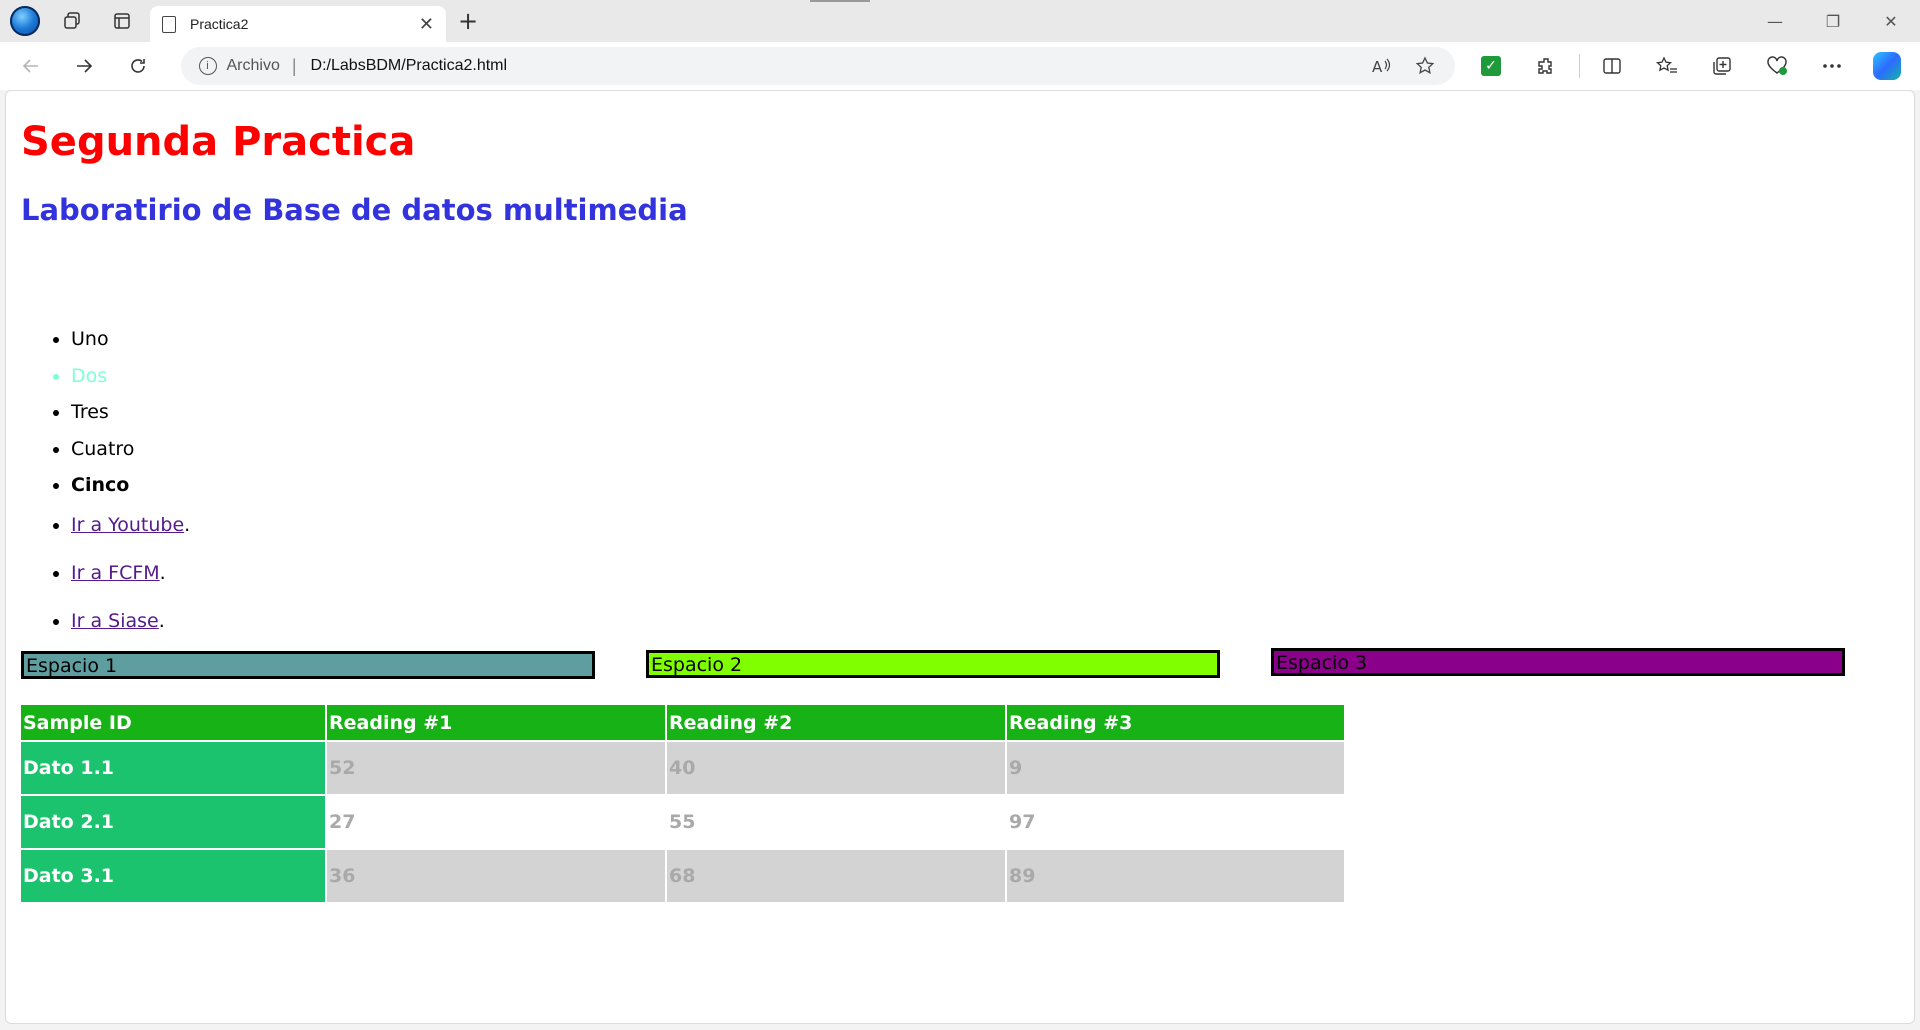 This screenshot has height=1030, width=1920. Describe the element at coordinates (1491, 66) in the screenshot. I see `extension-check-icon: ✓` at that location.